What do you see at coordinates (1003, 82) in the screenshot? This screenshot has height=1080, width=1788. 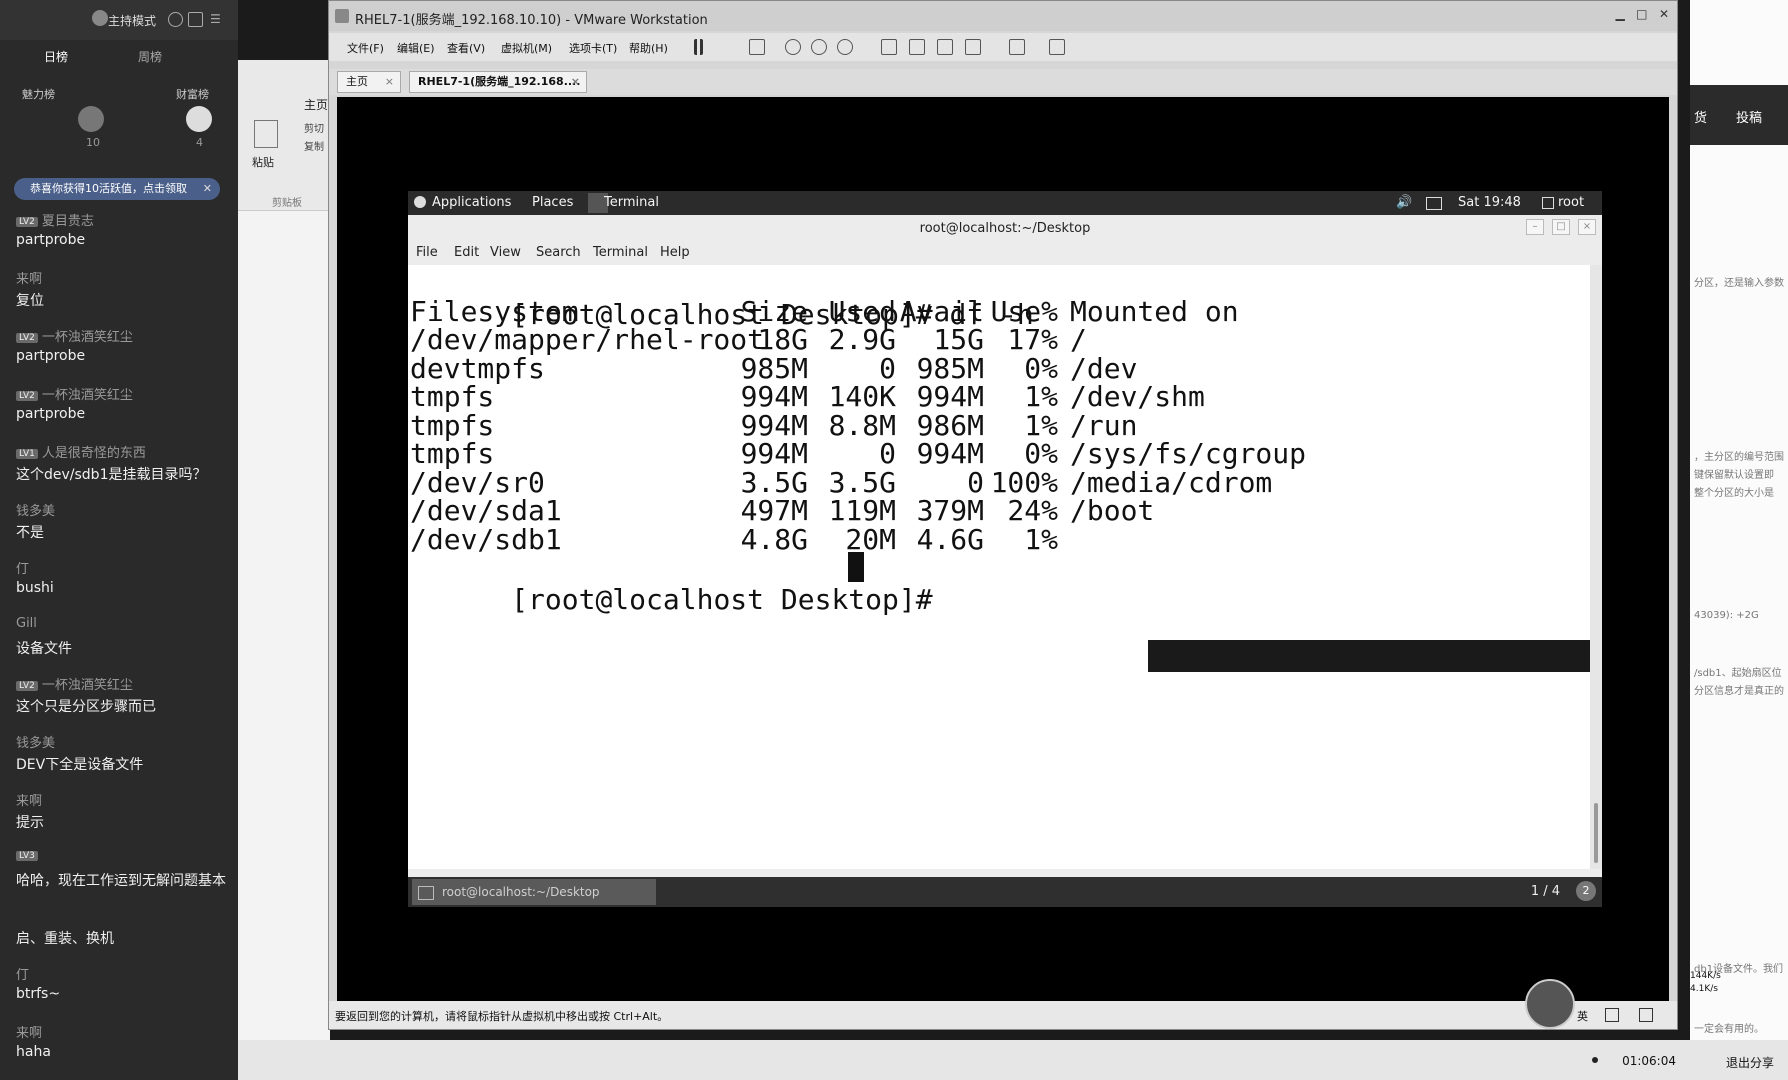 I see `vmware-tabbar: 主页 × RHEL7-1(服务端_192.168.... ×` at bounding box center [1003, 82].